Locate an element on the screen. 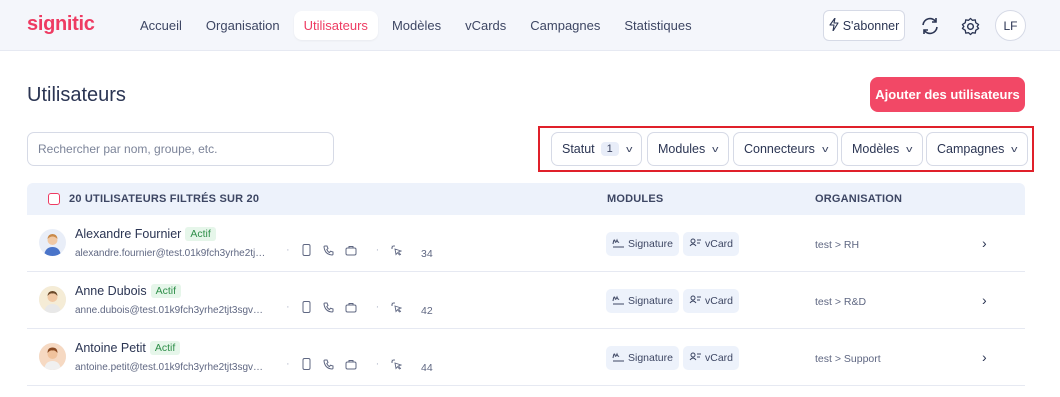  modules-column-header: MODULES is located at coordinates (635, 199).